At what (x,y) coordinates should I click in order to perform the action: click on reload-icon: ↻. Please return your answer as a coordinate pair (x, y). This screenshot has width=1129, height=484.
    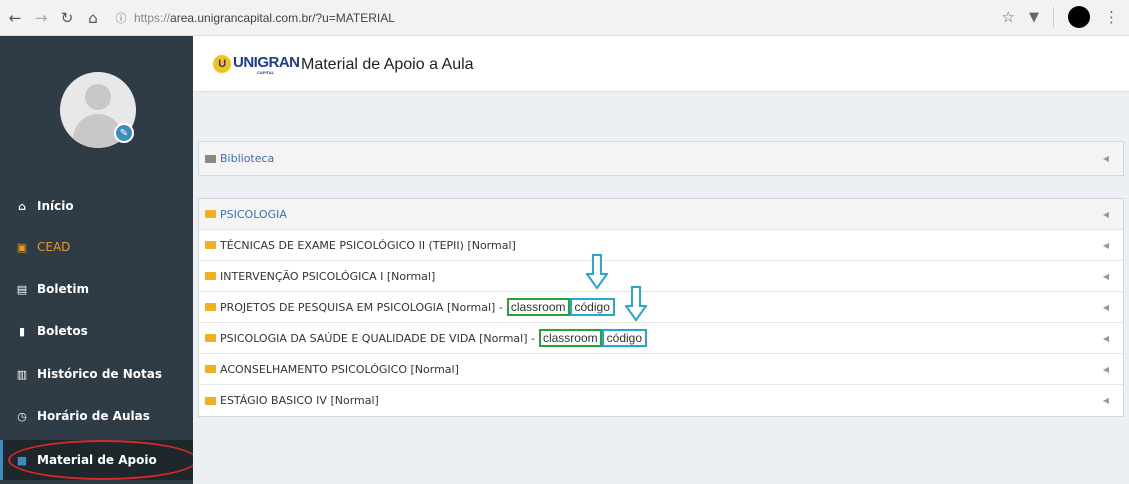
    Looking at the image, I should click on (67, 18).